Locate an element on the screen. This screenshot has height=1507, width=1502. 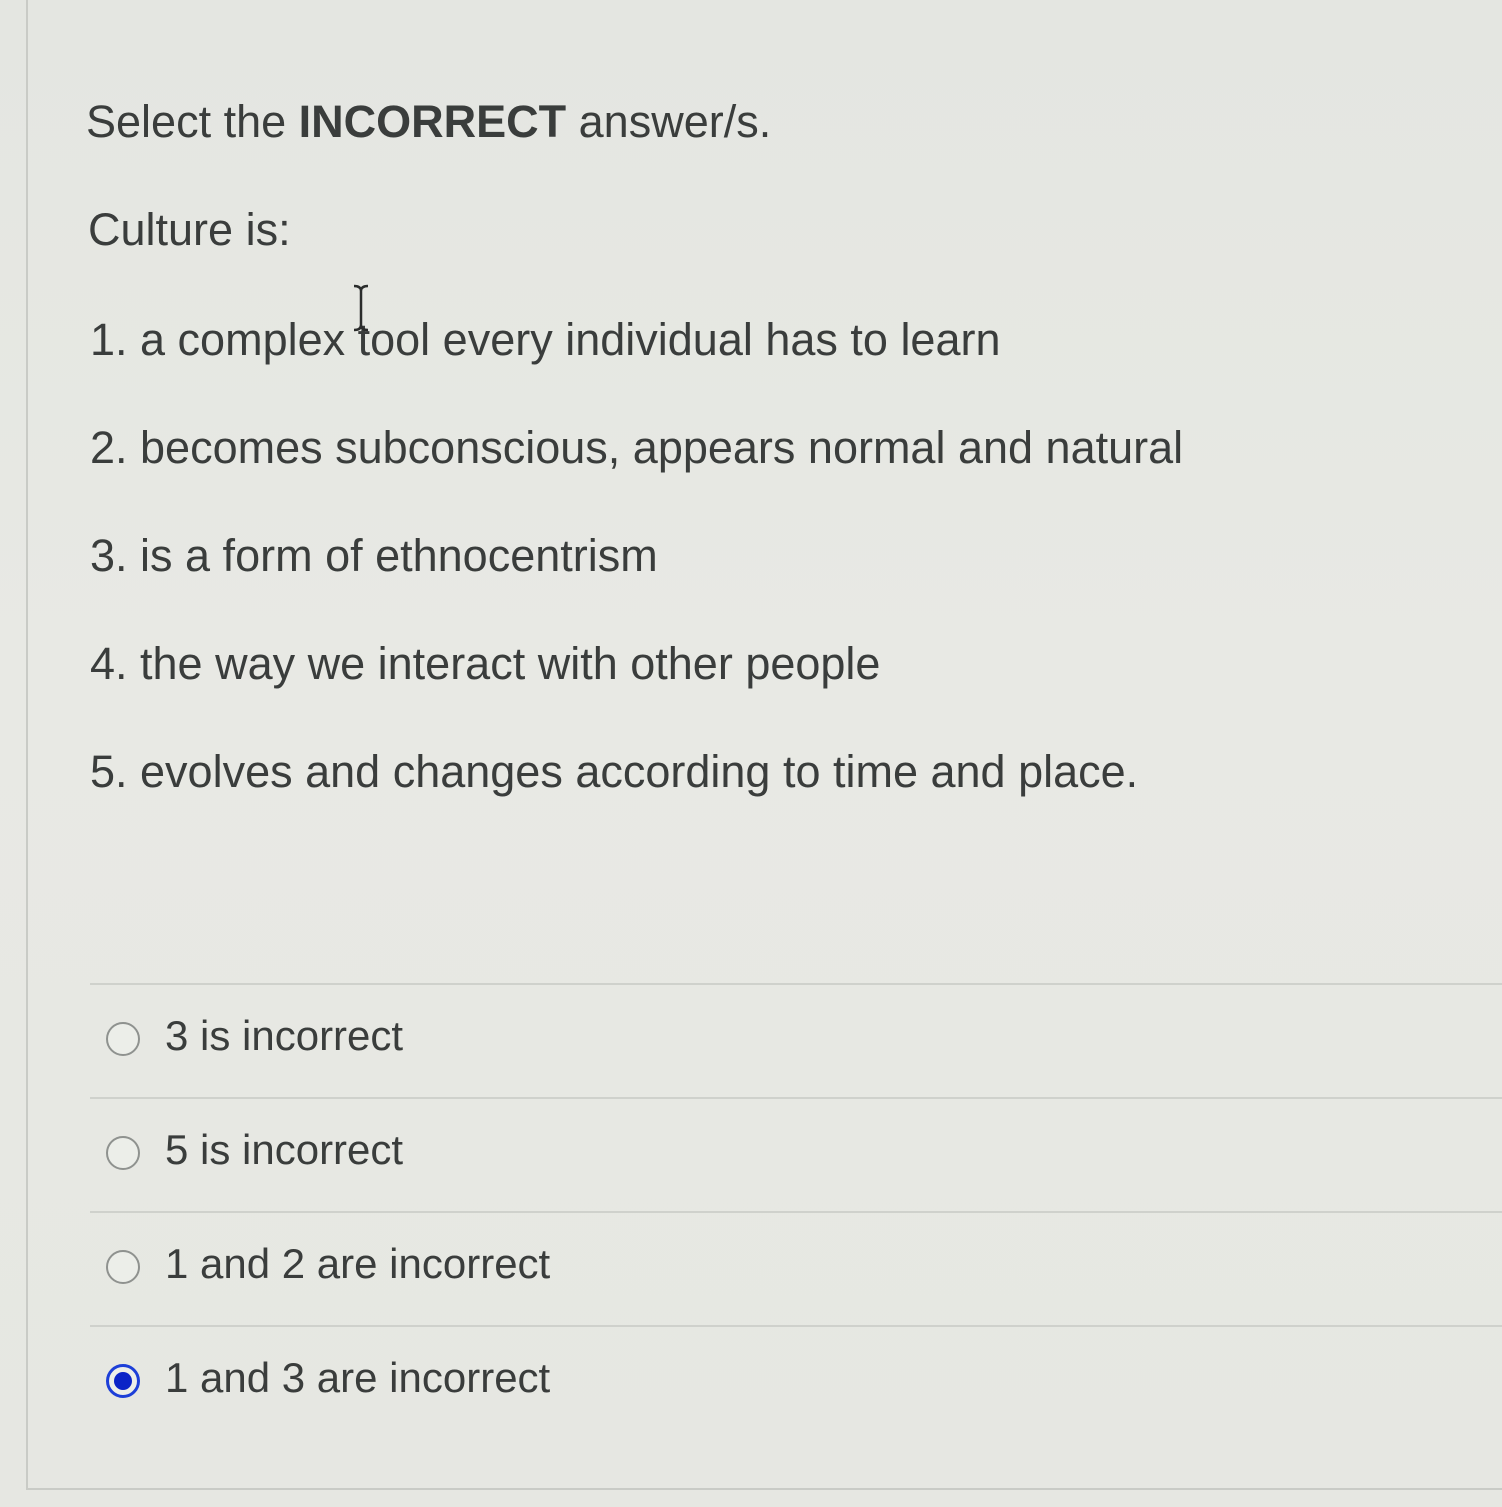
question-stem: Culture is: is located at coordinates (189, 229).